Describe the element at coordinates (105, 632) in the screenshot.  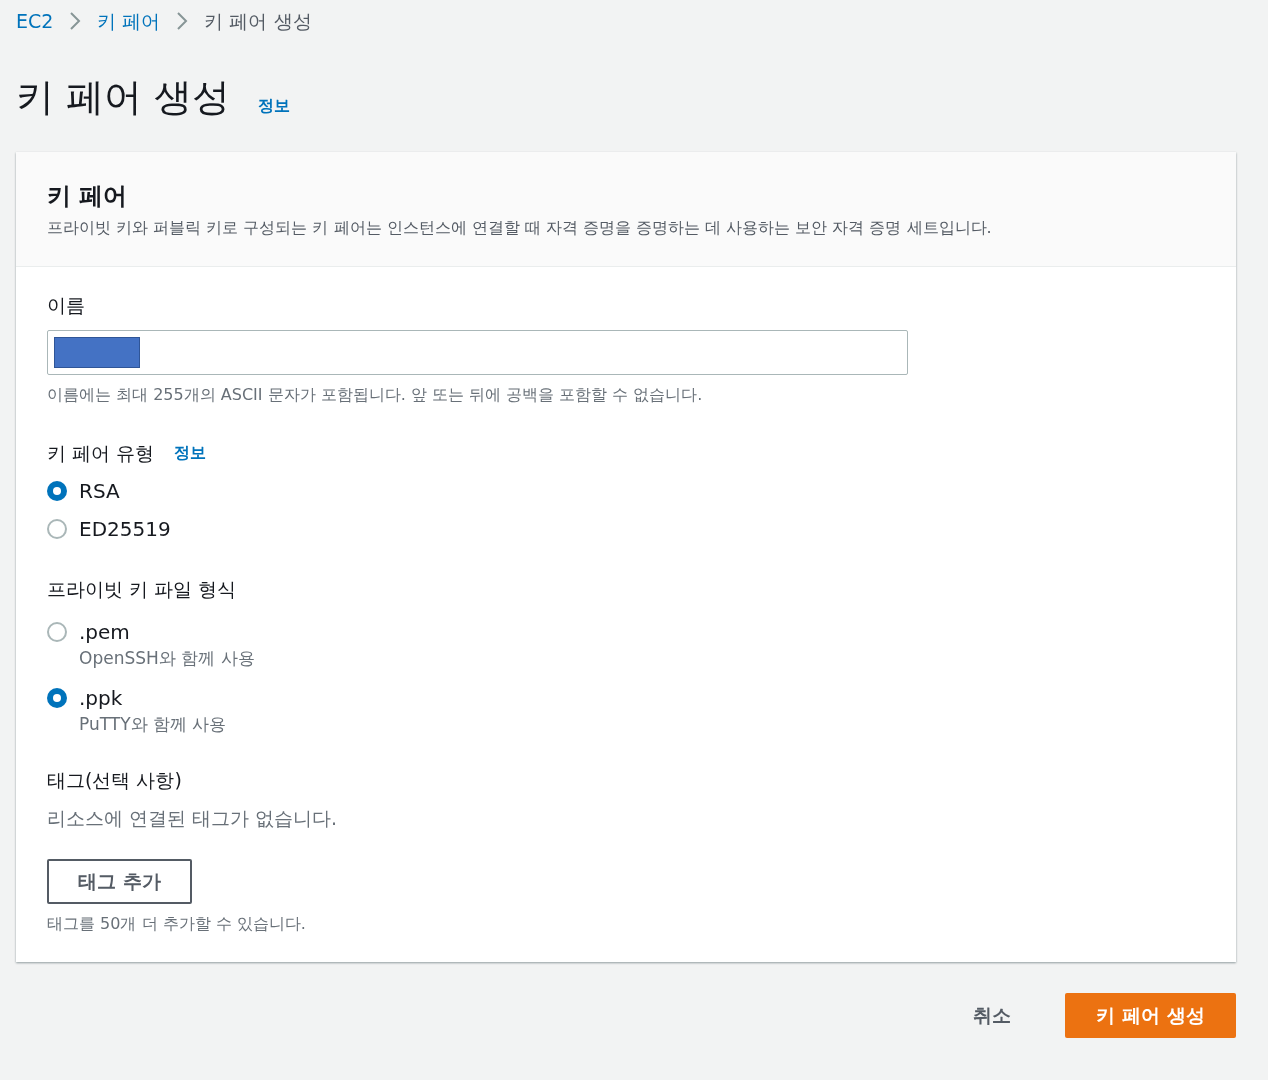
I see `option-label: .pem` at that location.